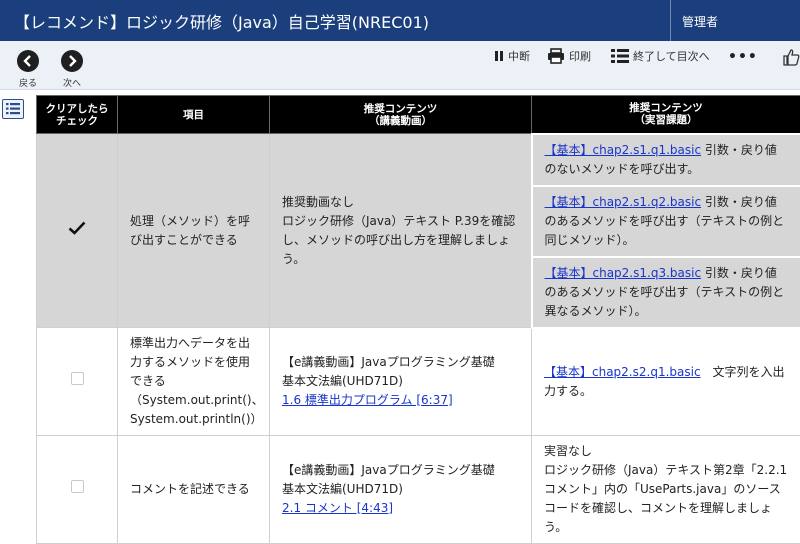 This screenshot has width=800, height=544. I want to click on practice-link: 【基本】chap2.s1.q1.basic, so click(623, 150).